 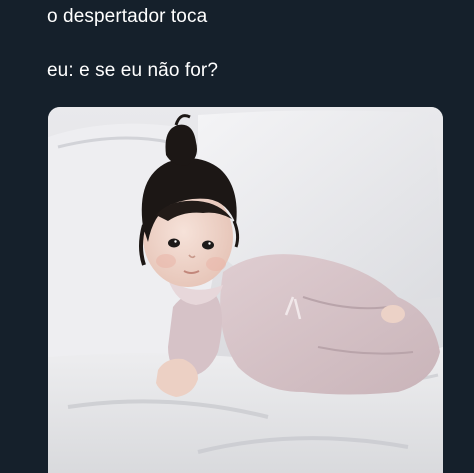 What do you see at coordinates (208, 245) in the screenshot?
I see `baby-right-eye` at bounding box center [208, 245].